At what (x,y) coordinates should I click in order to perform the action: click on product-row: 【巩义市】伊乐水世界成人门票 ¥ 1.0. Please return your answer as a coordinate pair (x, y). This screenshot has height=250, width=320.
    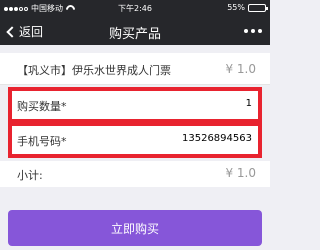
    Looking at the image, I should click on (135, 69).